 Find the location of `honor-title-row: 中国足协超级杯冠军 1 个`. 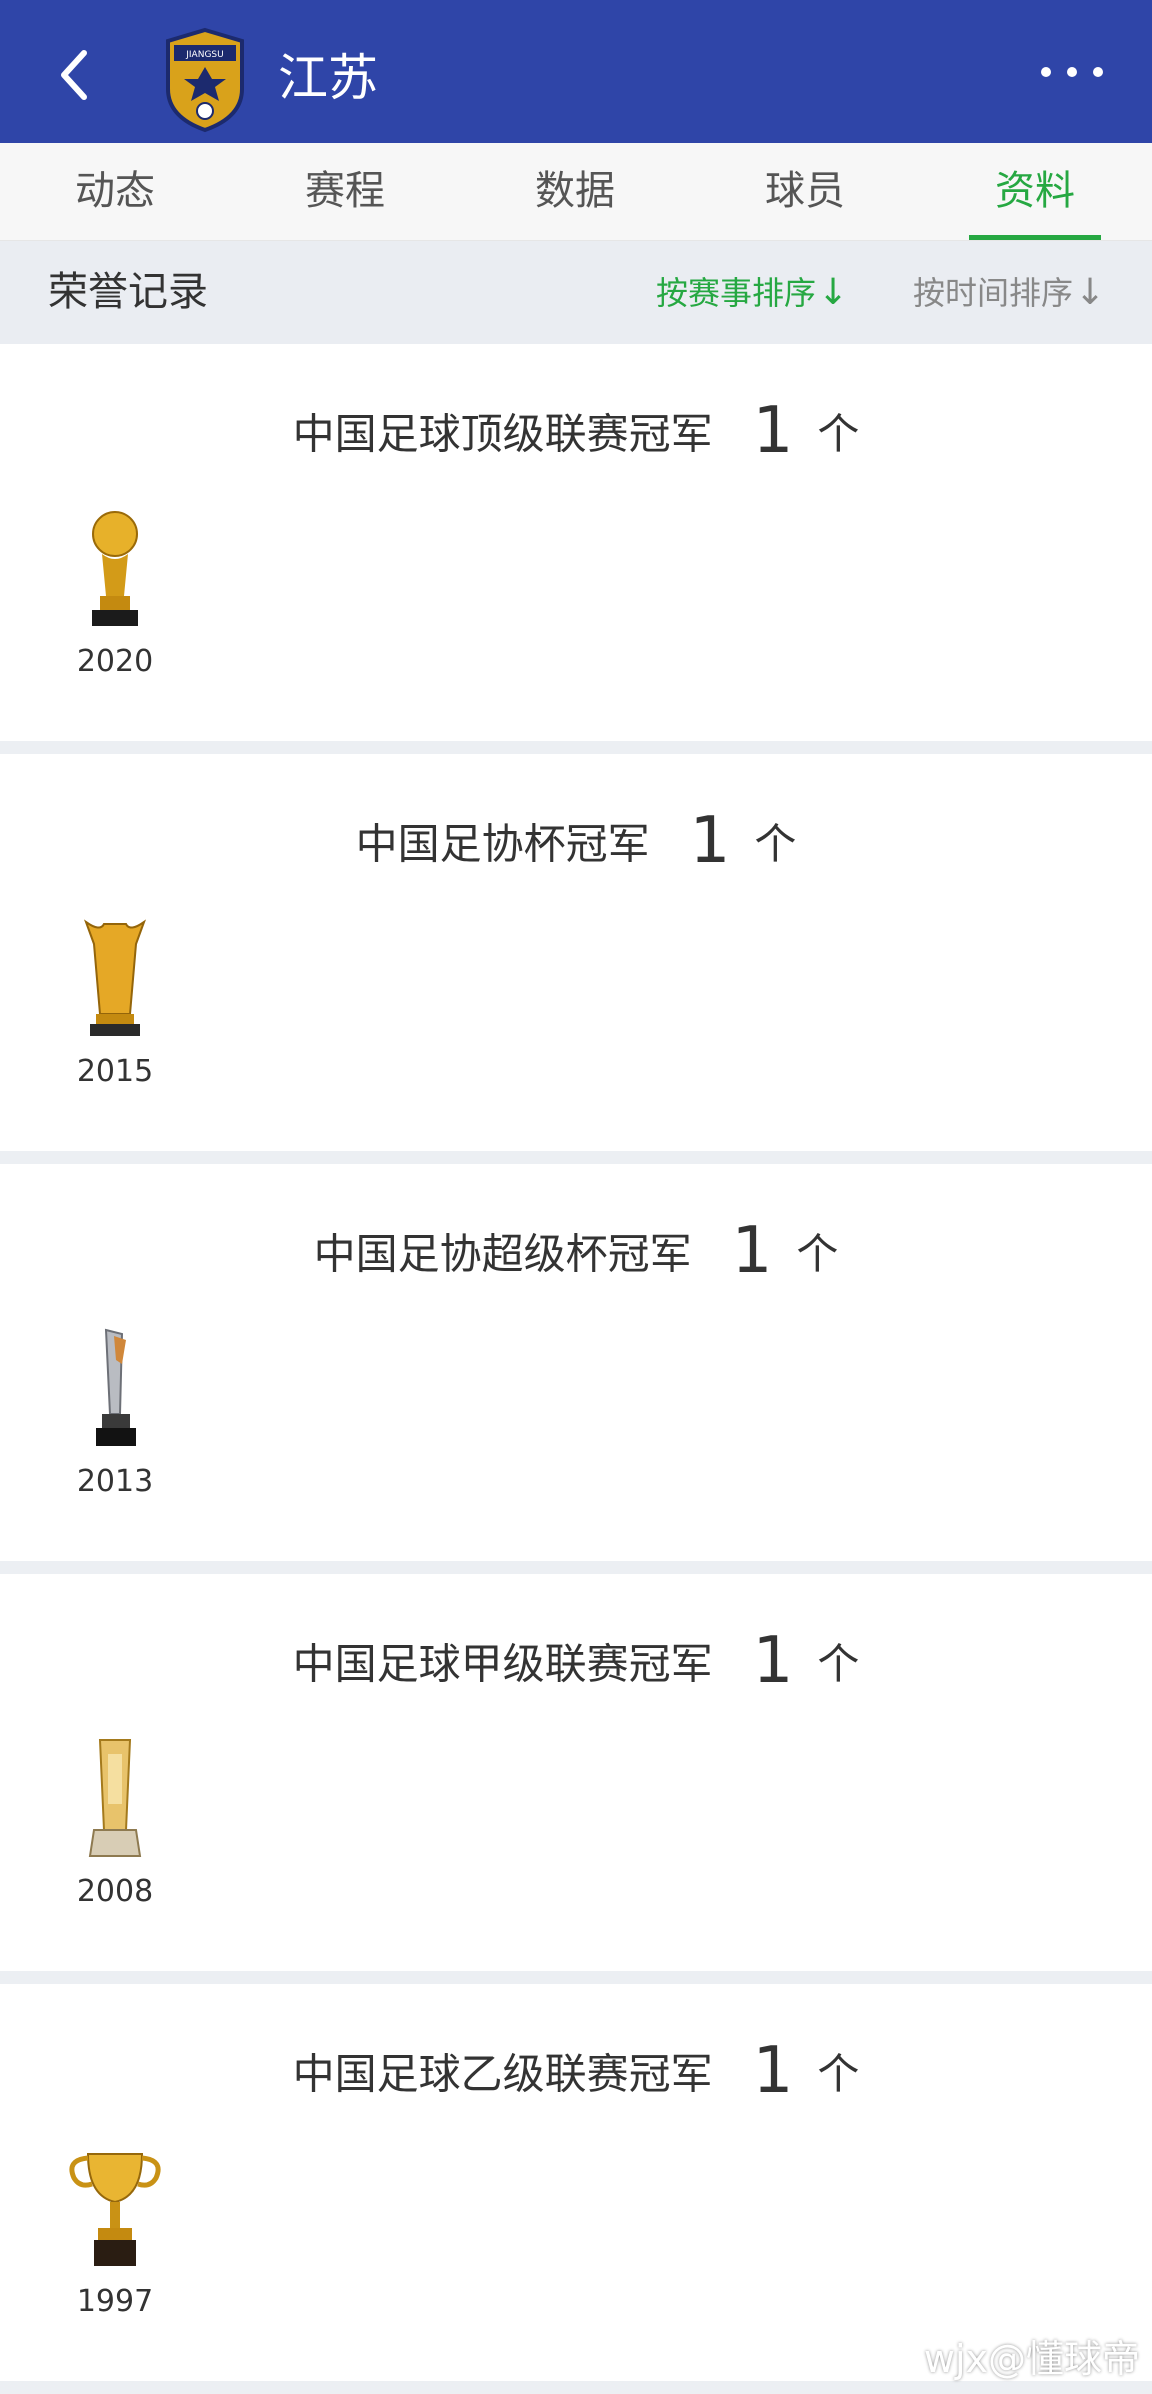

honor-title-row: 中国足协超级杯冠军 1 个 is located at coordinates (576, 1251).